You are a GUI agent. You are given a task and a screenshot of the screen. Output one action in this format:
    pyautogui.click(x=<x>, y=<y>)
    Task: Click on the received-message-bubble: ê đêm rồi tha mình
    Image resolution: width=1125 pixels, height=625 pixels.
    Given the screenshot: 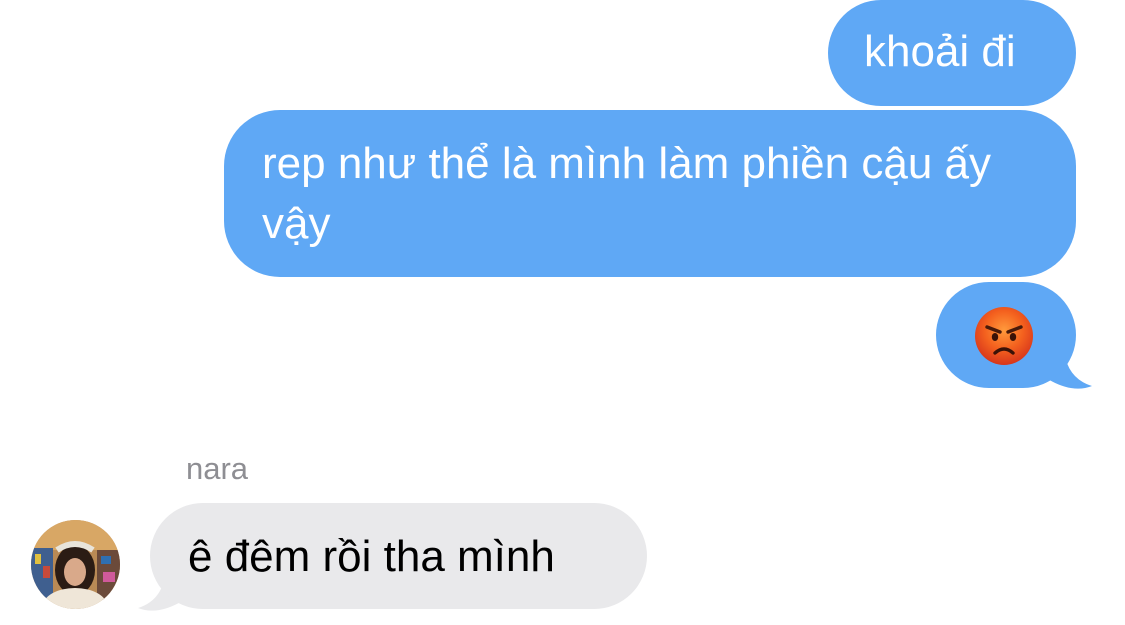 What is the action you would take?
    pyautogui.click(x=398, y=556)
    